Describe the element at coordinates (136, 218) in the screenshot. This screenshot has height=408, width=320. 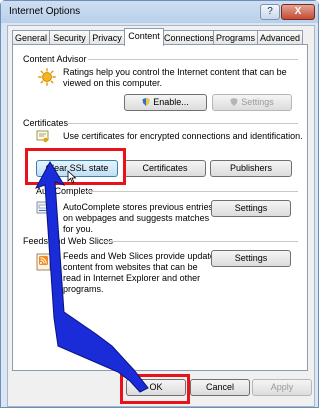
I see `autocomplete-desc-line2: on webpages and suggests matches` at that location.